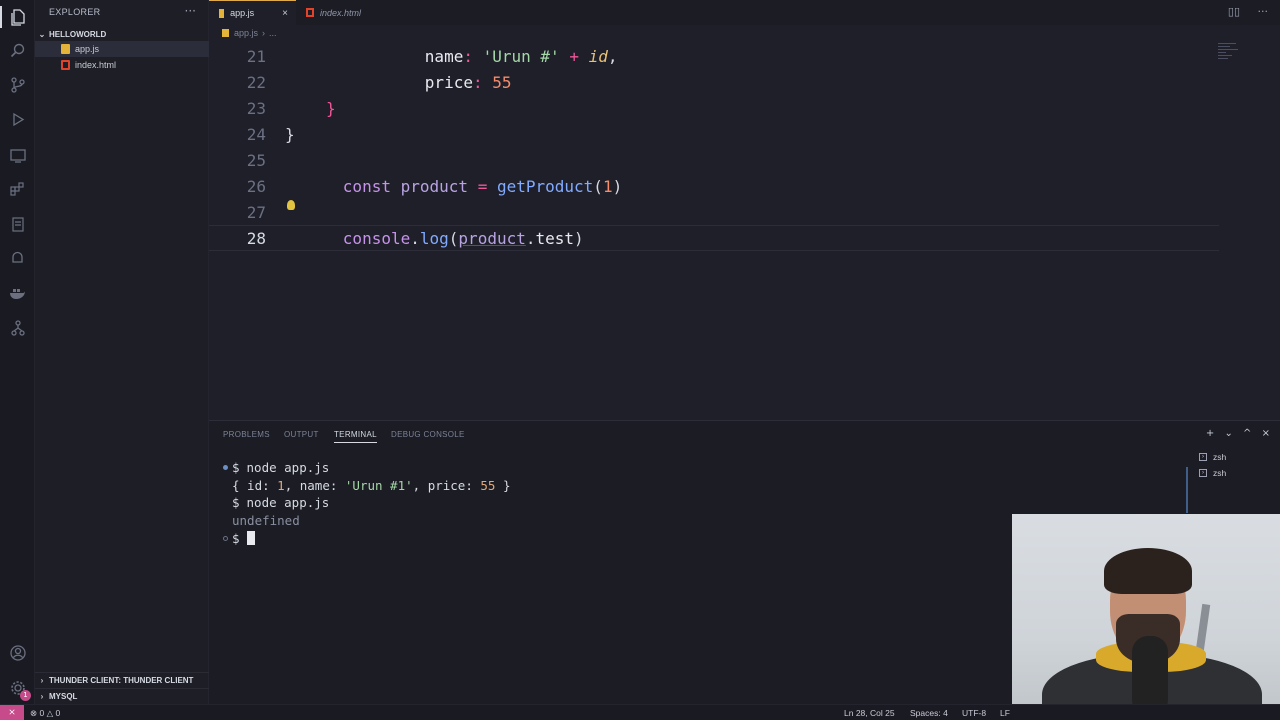 The height and width of the screenshot is (720, 1280). Describe the element at coordinates (376, 238) in the screenshot. I see `token: console` at that location.